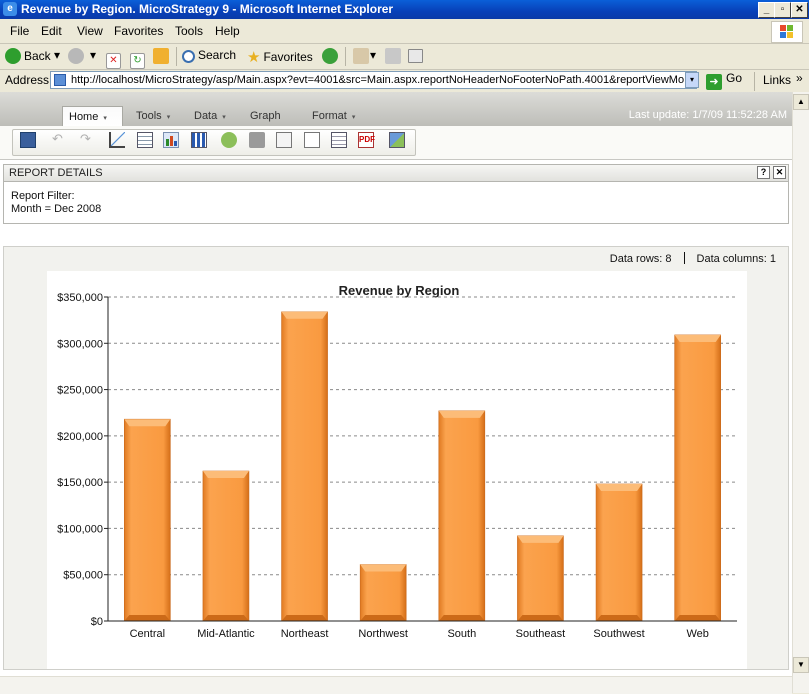 This screenshot has height=694, width=809. Describe the element at coordinates (383, 593) in the screenshot. I see `bar-northwest` at that location.